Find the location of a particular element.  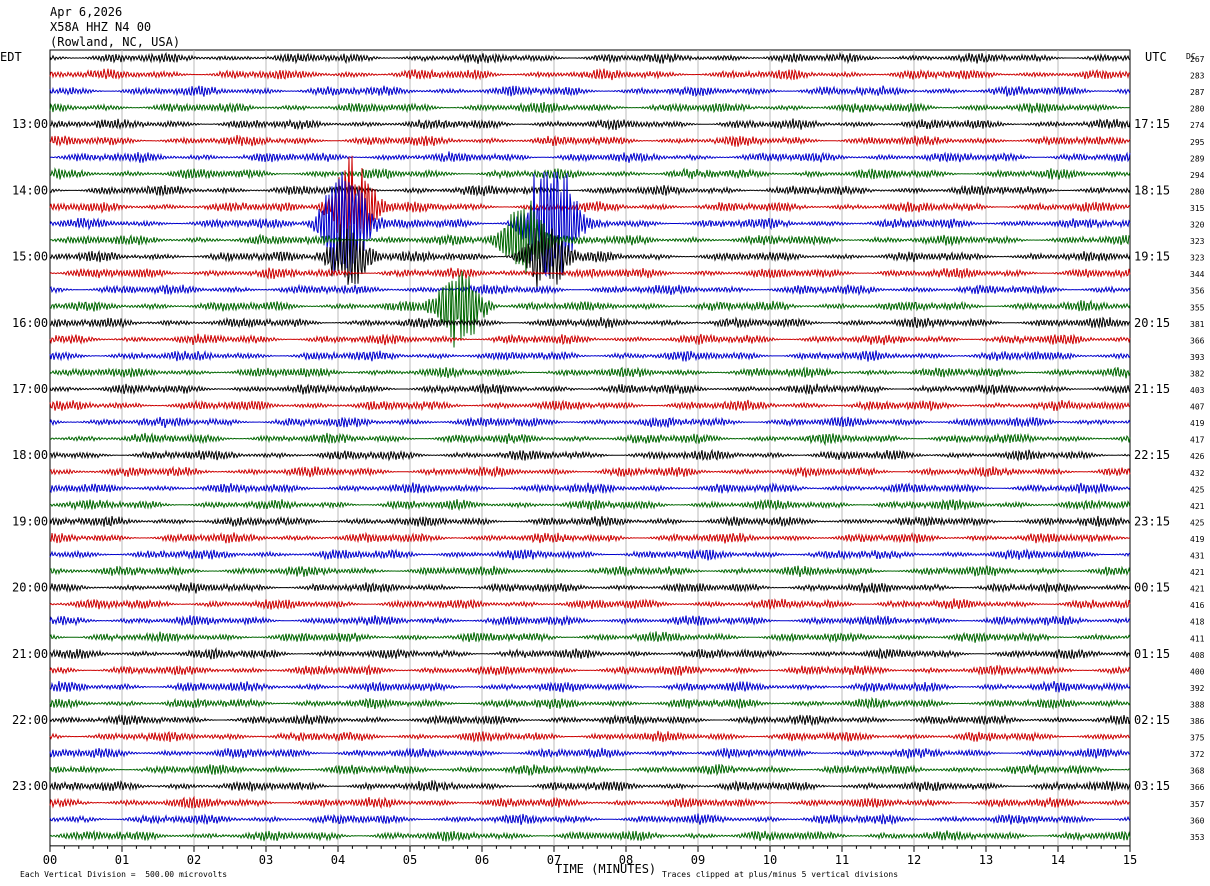

dc-offset-label: 411 is located at coordinates (1197, 638).